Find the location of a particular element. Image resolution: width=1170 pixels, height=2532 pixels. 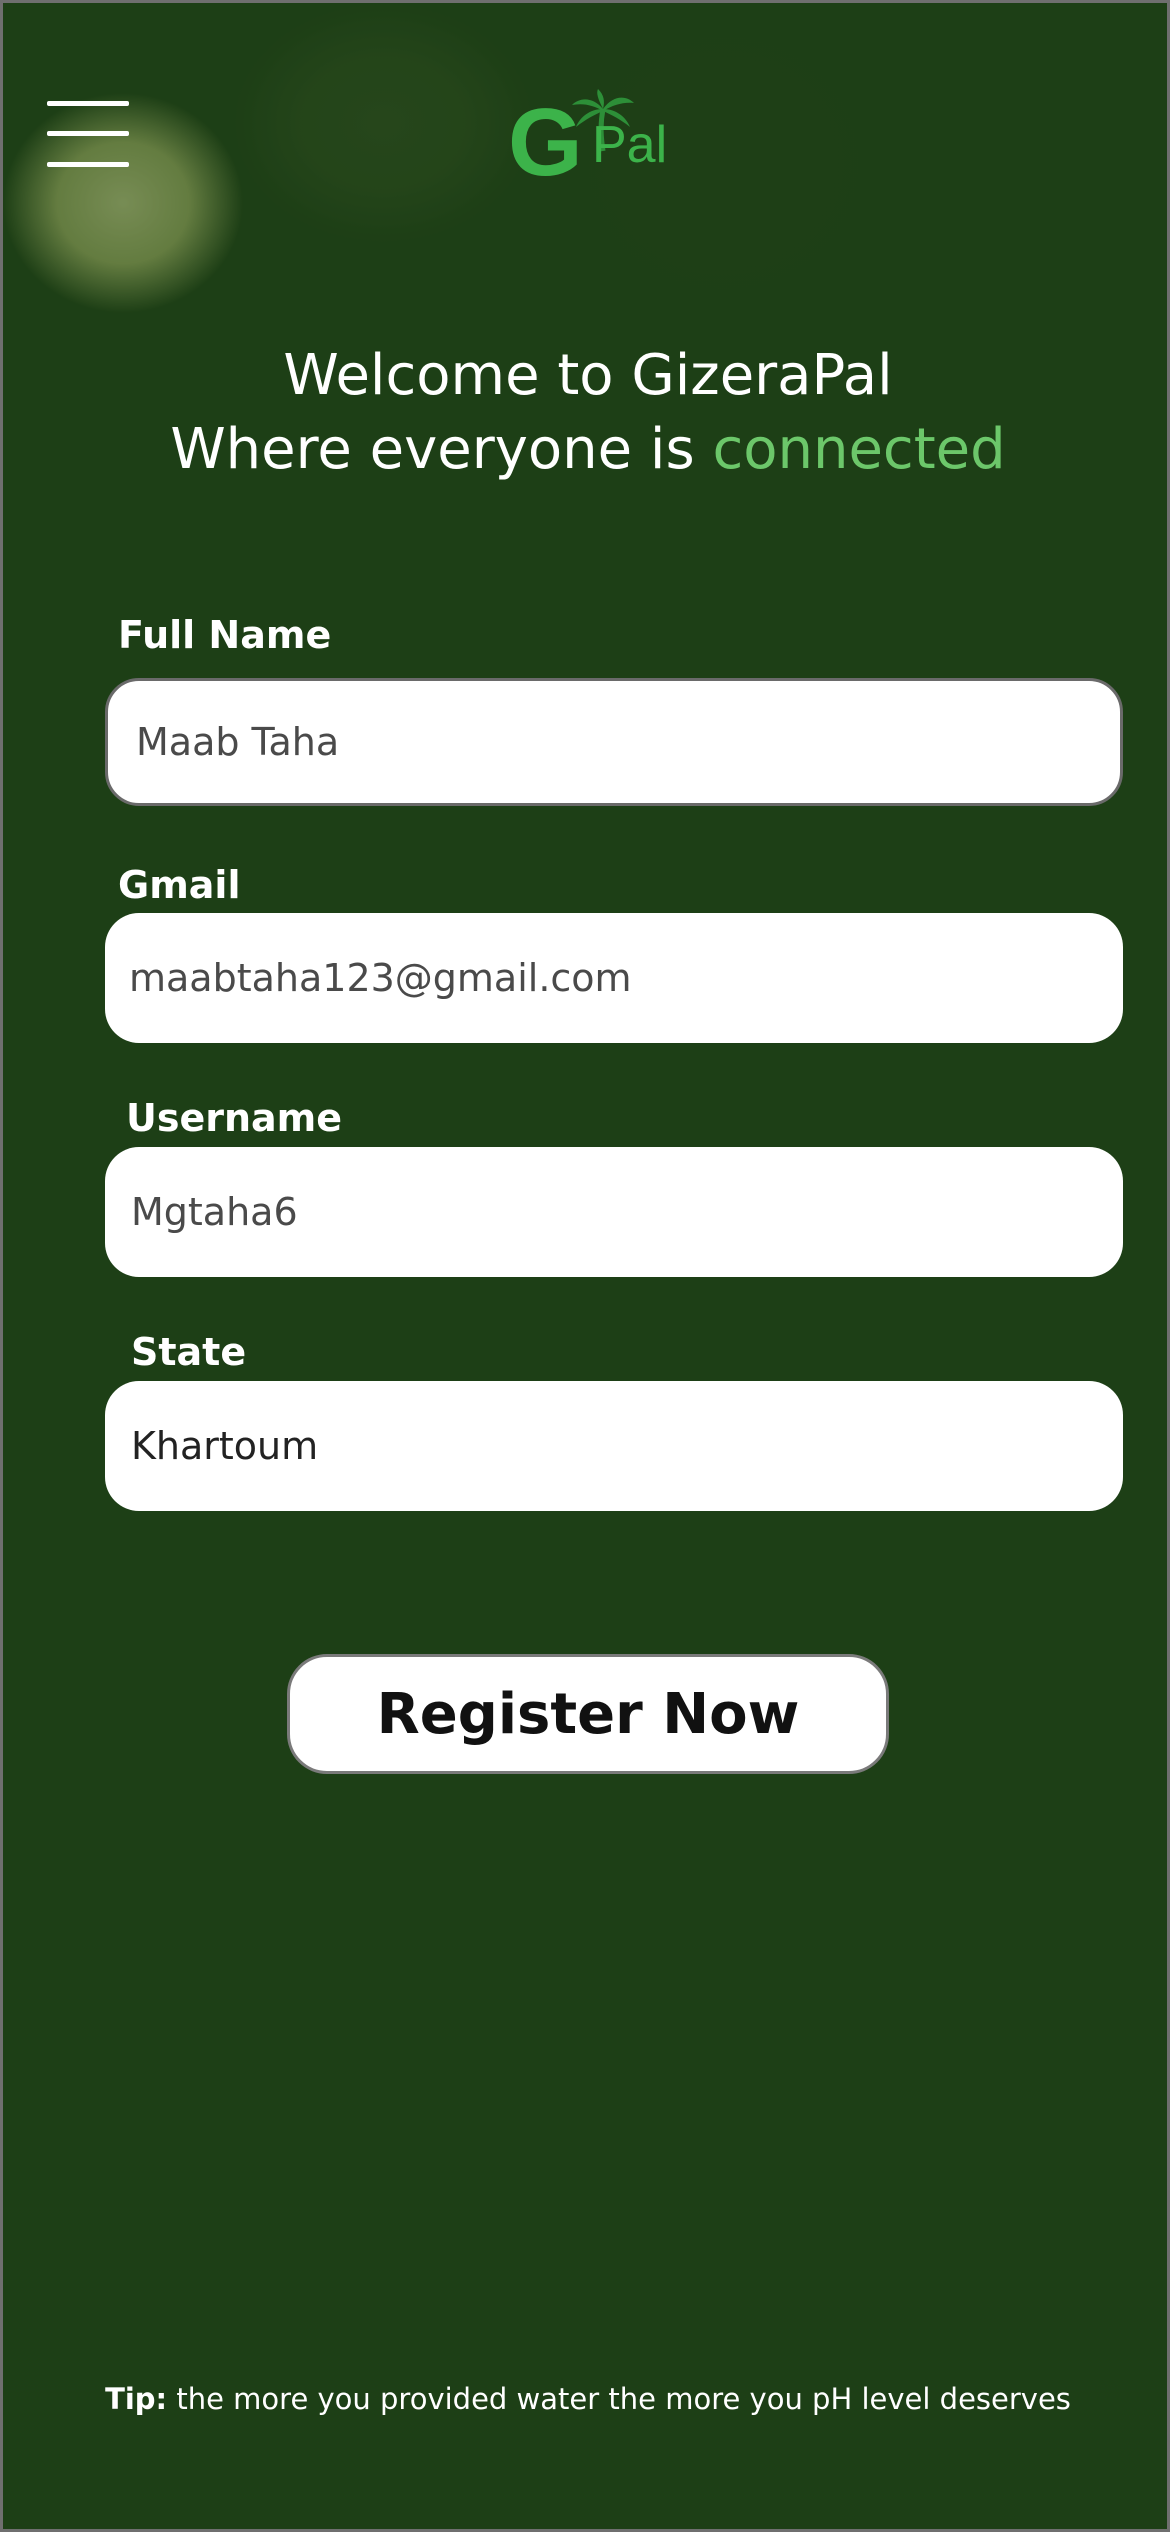

username-field: Mgtaha6 is located at coordinates (614, 1212).